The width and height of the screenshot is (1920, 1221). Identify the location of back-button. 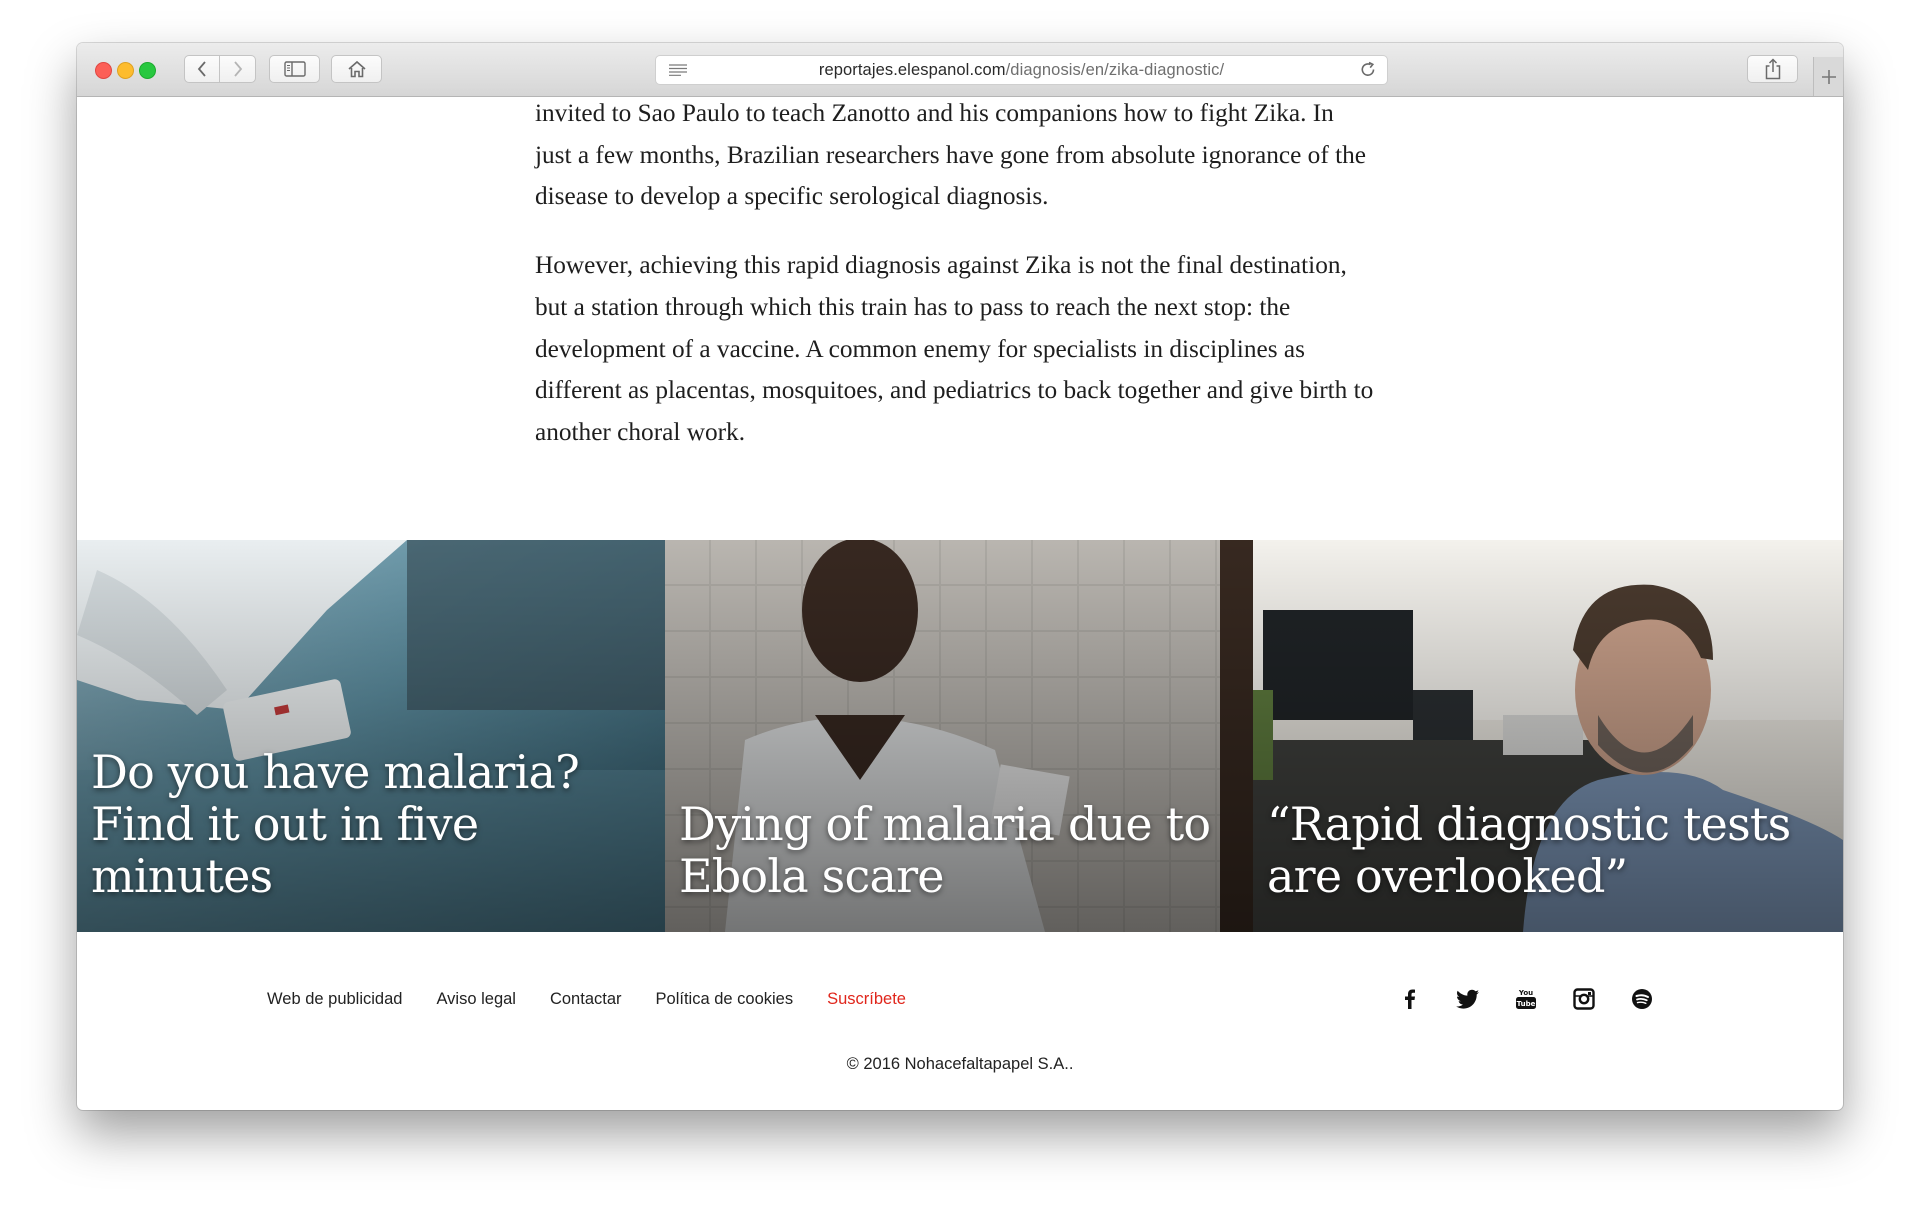
(202, 69).